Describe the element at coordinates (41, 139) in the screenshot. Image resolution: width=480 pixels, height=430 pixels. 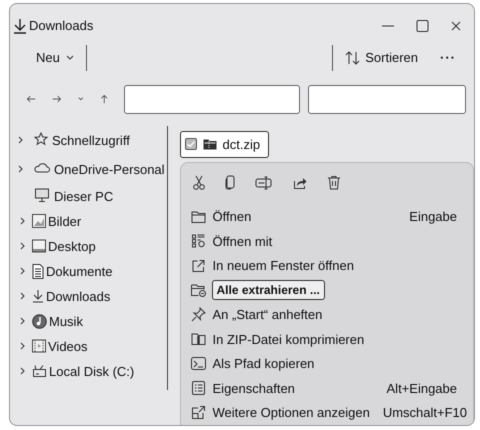
I see `star-icon` at that location.